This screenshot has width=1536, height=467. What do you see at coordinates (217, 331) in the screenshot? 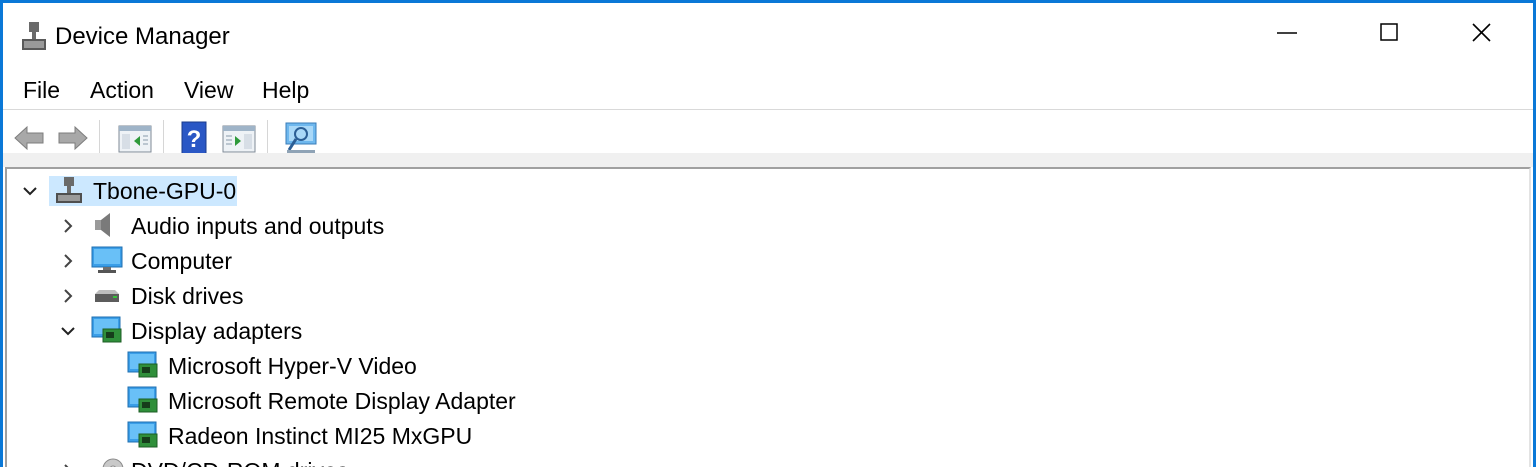
I see `category-label: Display adapters` at bounding box center [217, 331].